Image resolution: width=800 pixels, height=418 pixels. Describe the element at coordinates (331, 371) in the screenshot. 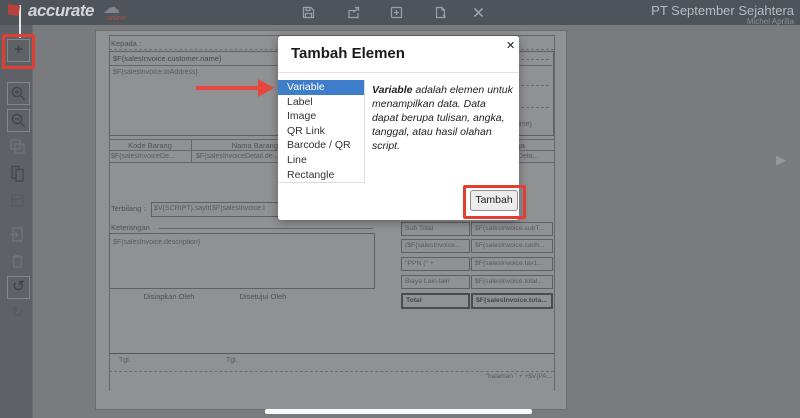

I see `footer-dash` at that location.